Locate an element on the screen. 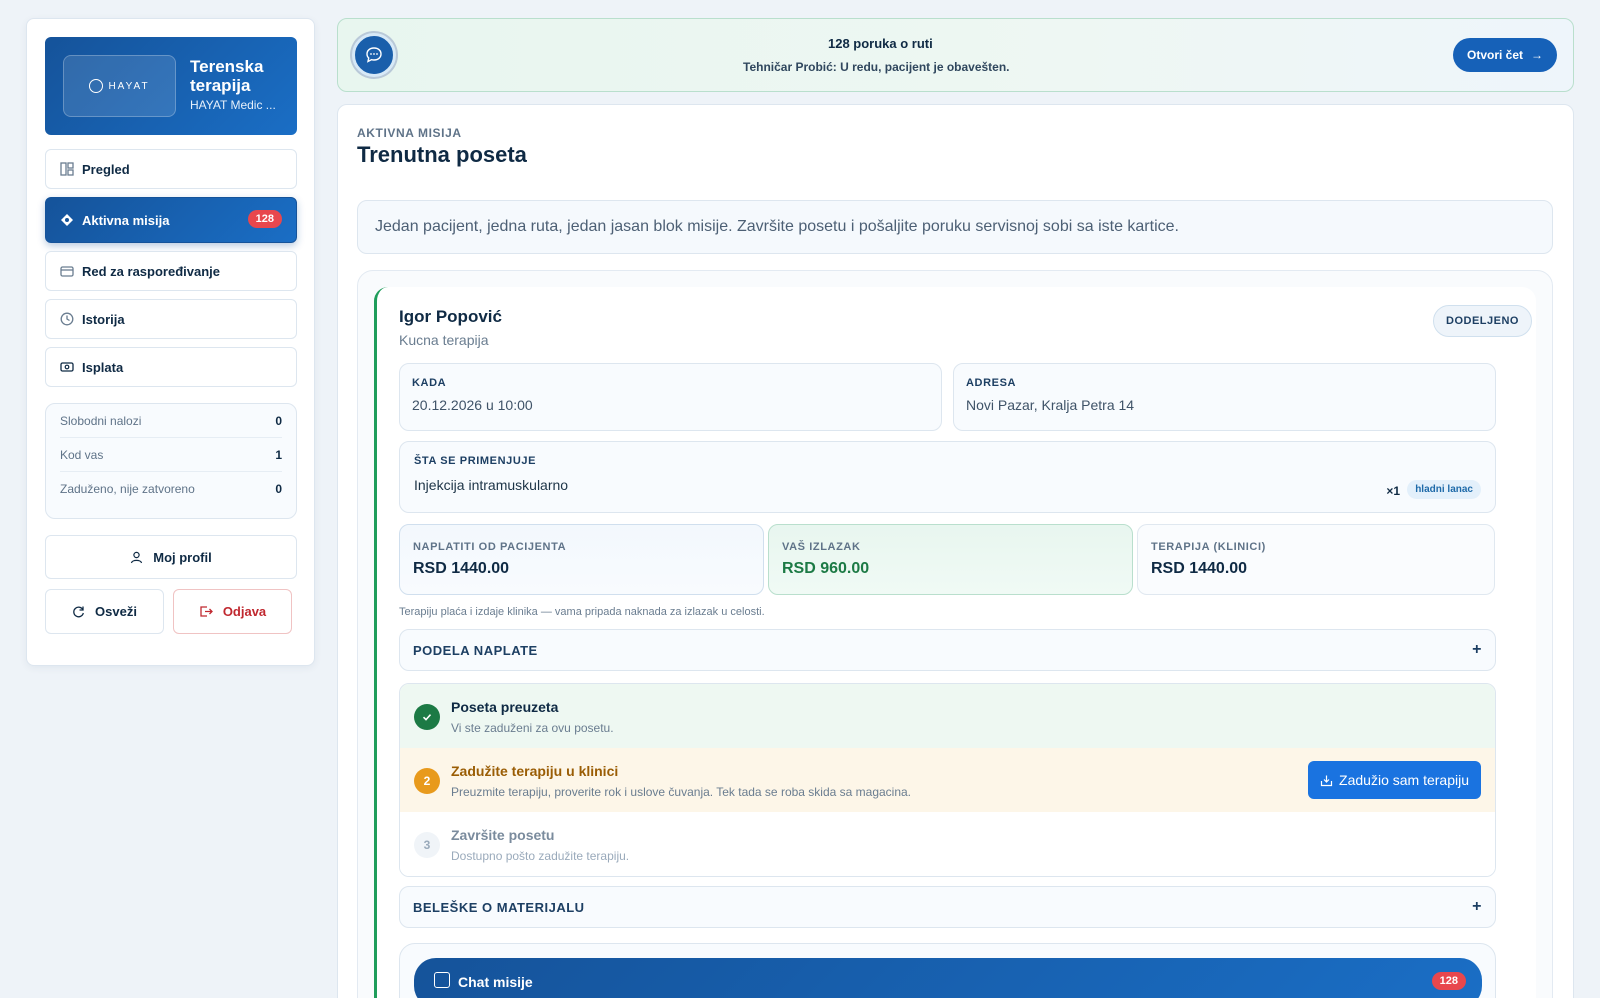 The width and height of the screenshot is (1600, 998). mission-icon is located at coordinates (67, 220).